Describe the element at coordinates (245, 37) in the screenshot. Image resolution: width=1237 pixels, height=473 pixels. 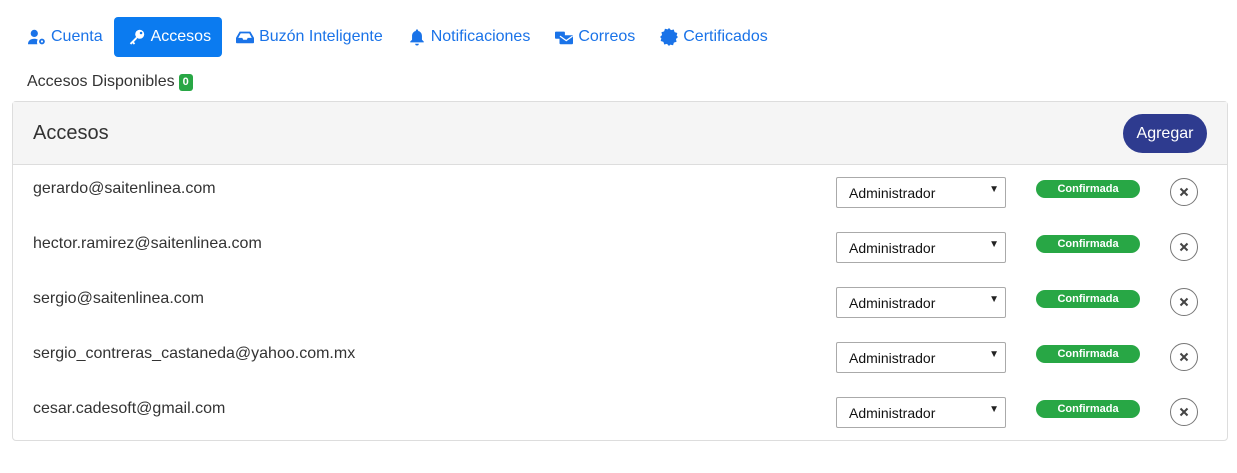
I see `inbox-icon` at that location.